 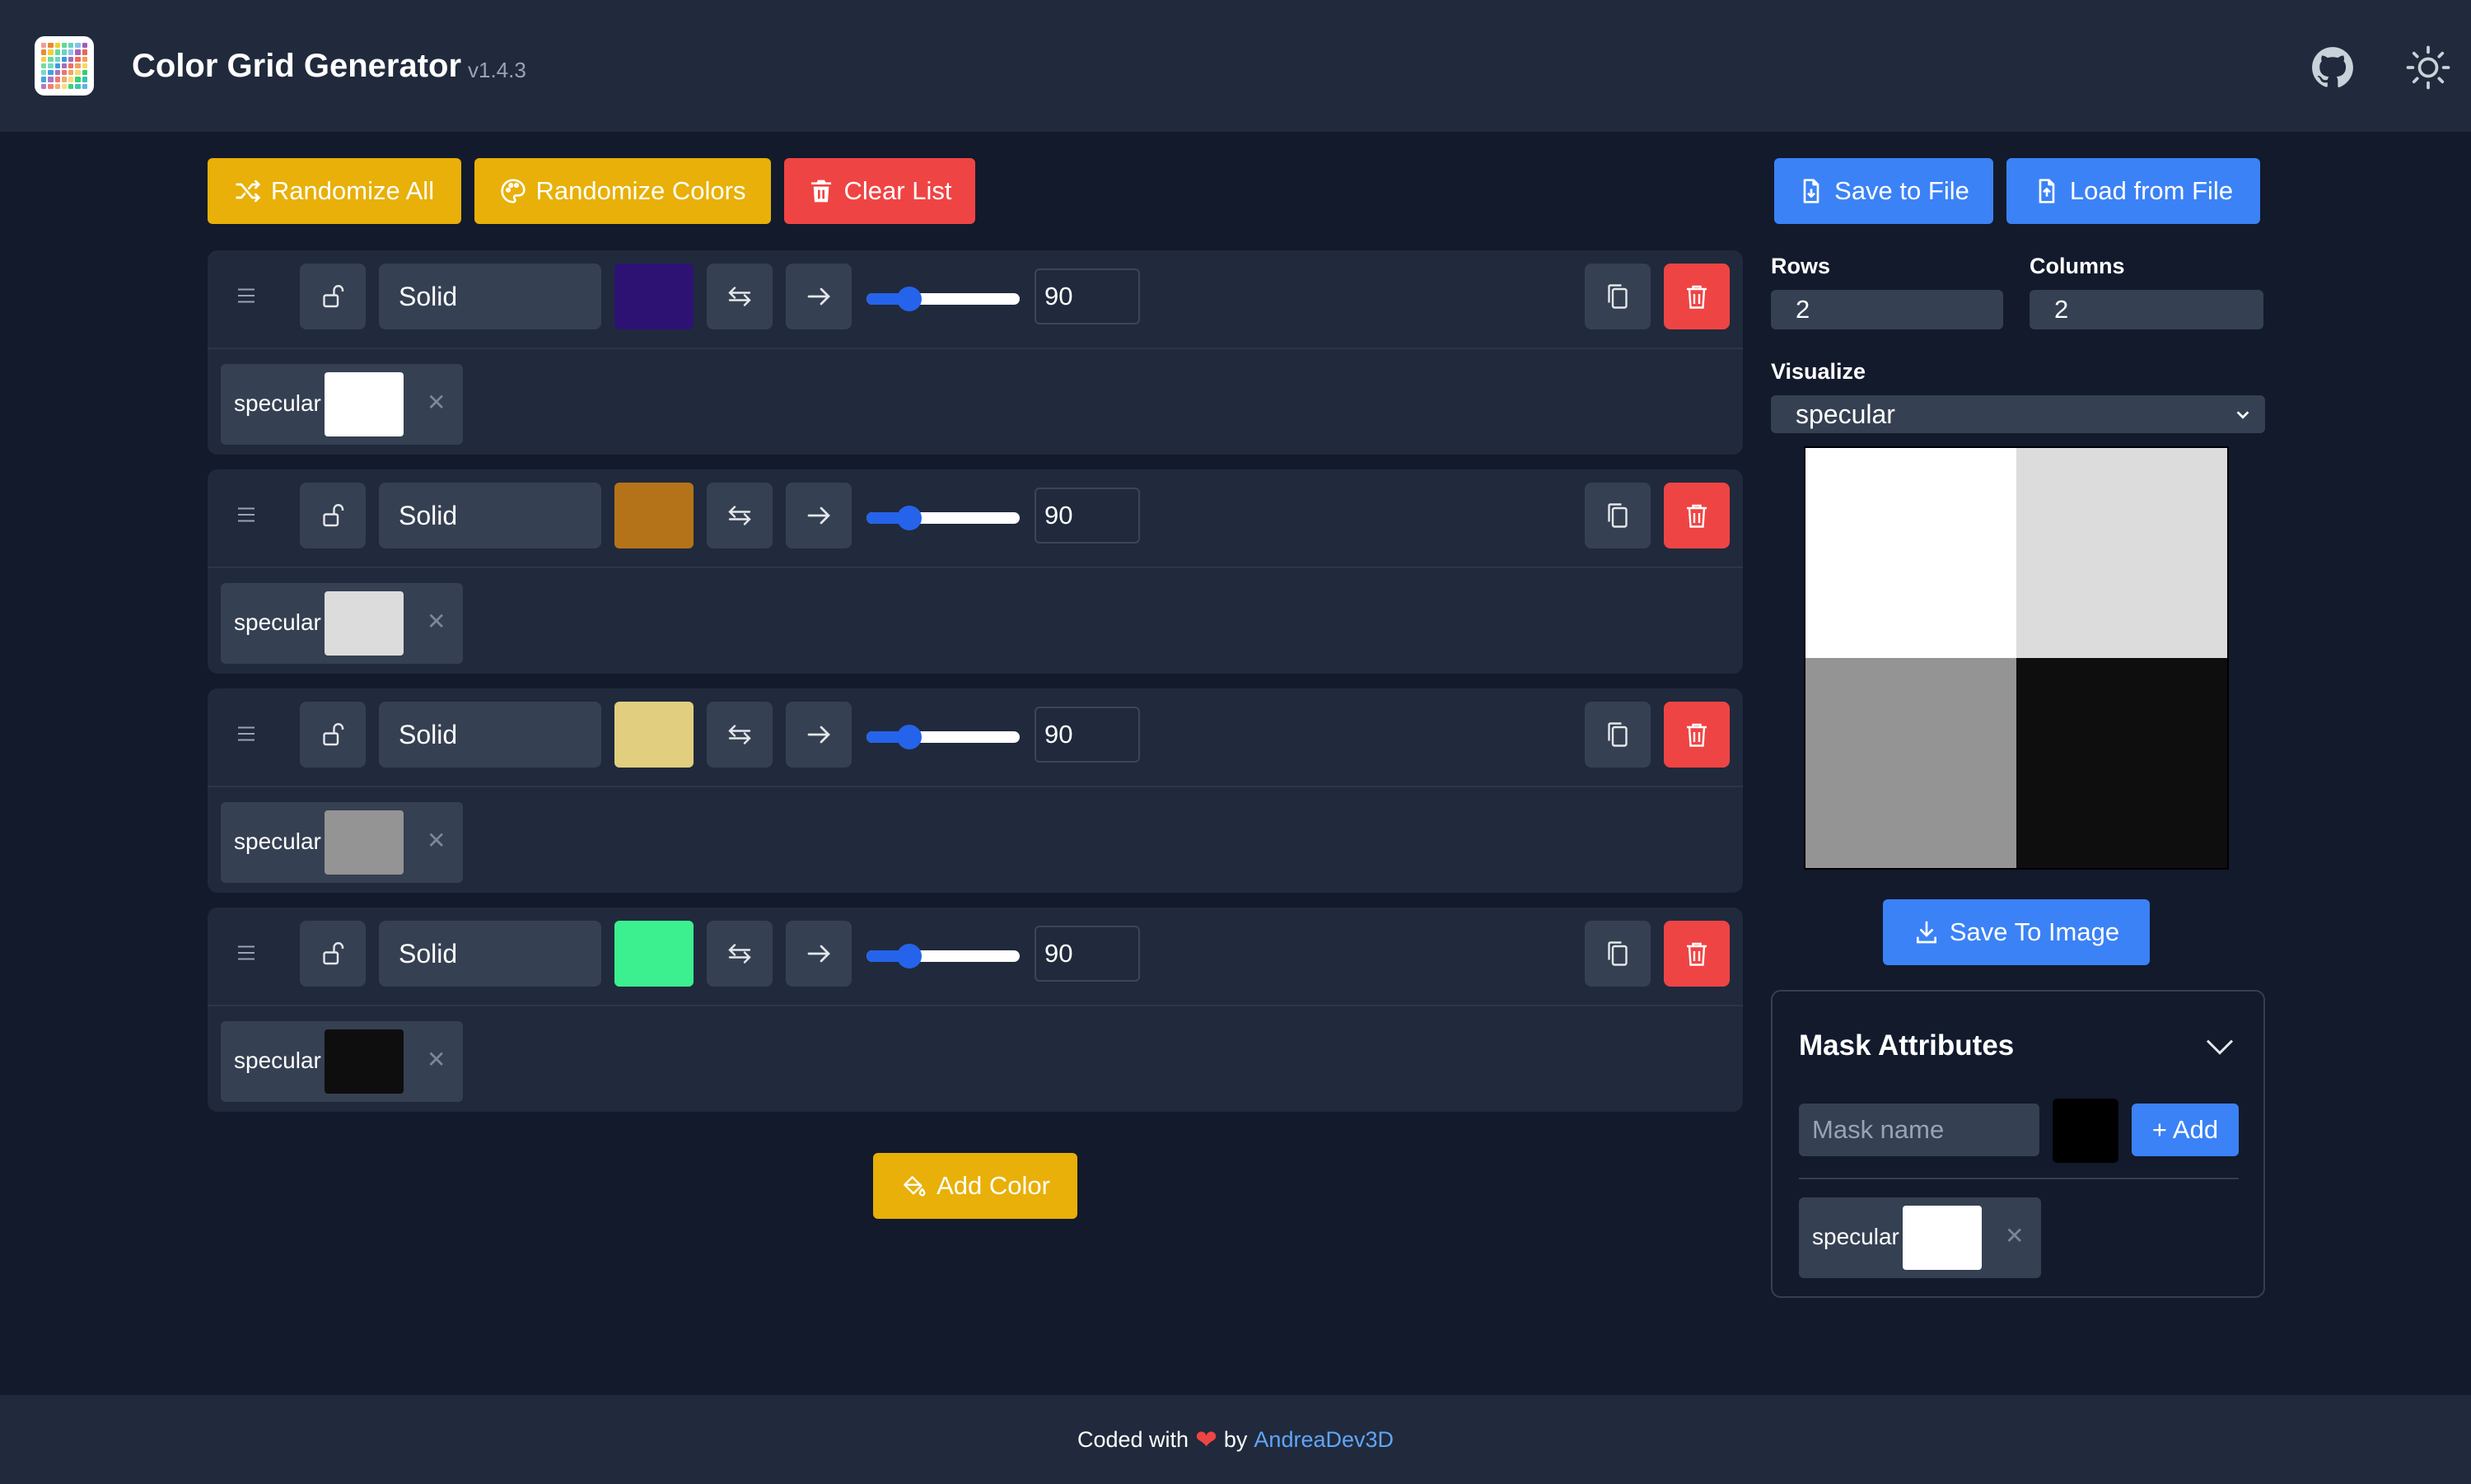 I want to click on save-to-file-label: Save to File, so click(x=1901, y=190).